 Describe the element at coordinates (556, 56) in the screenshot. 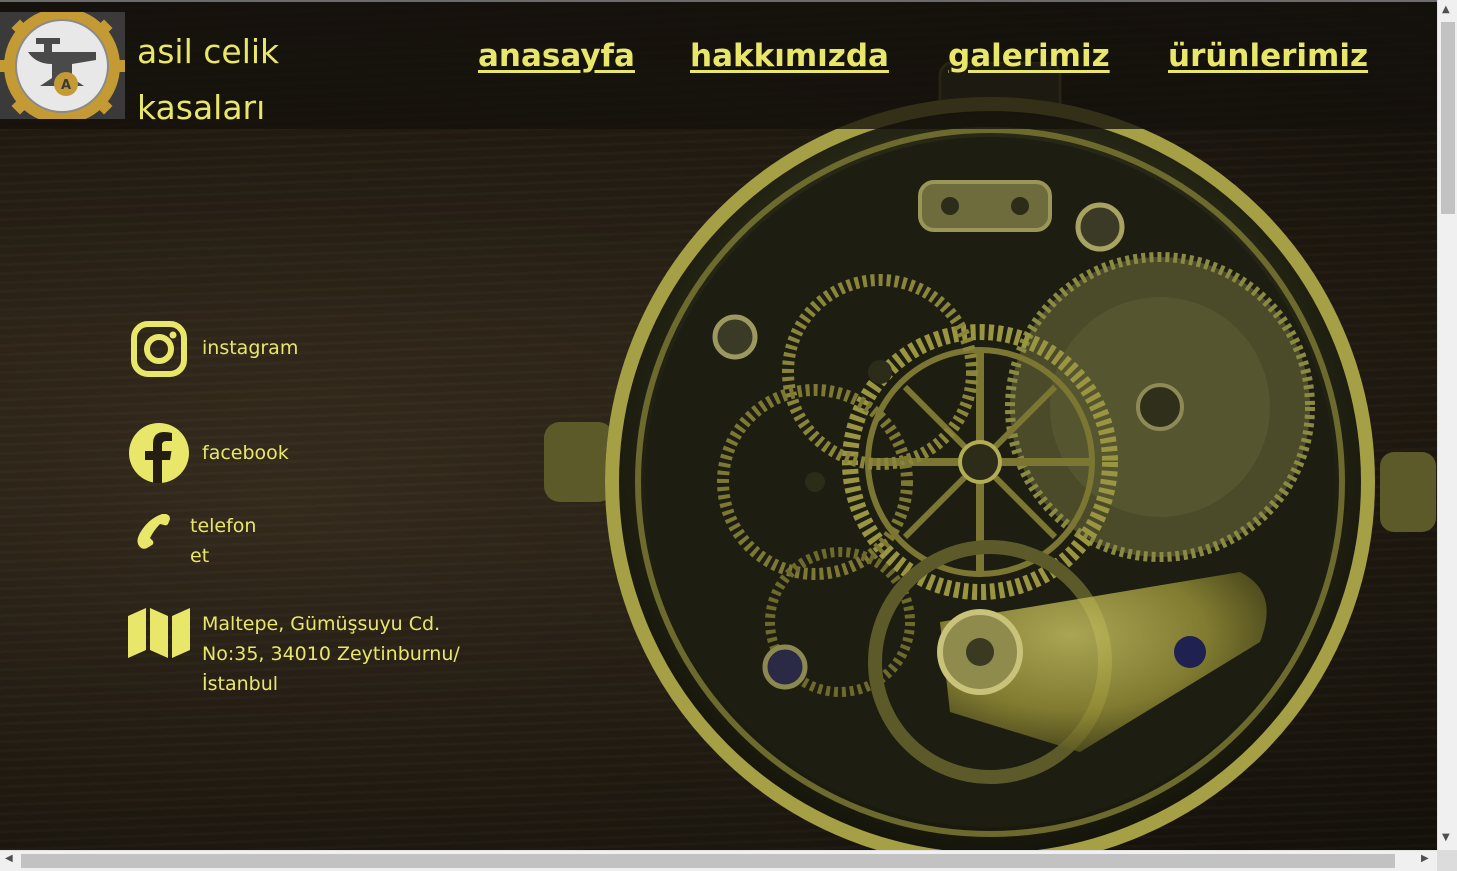

I see `nav-link-home: anasayfa` at that location.